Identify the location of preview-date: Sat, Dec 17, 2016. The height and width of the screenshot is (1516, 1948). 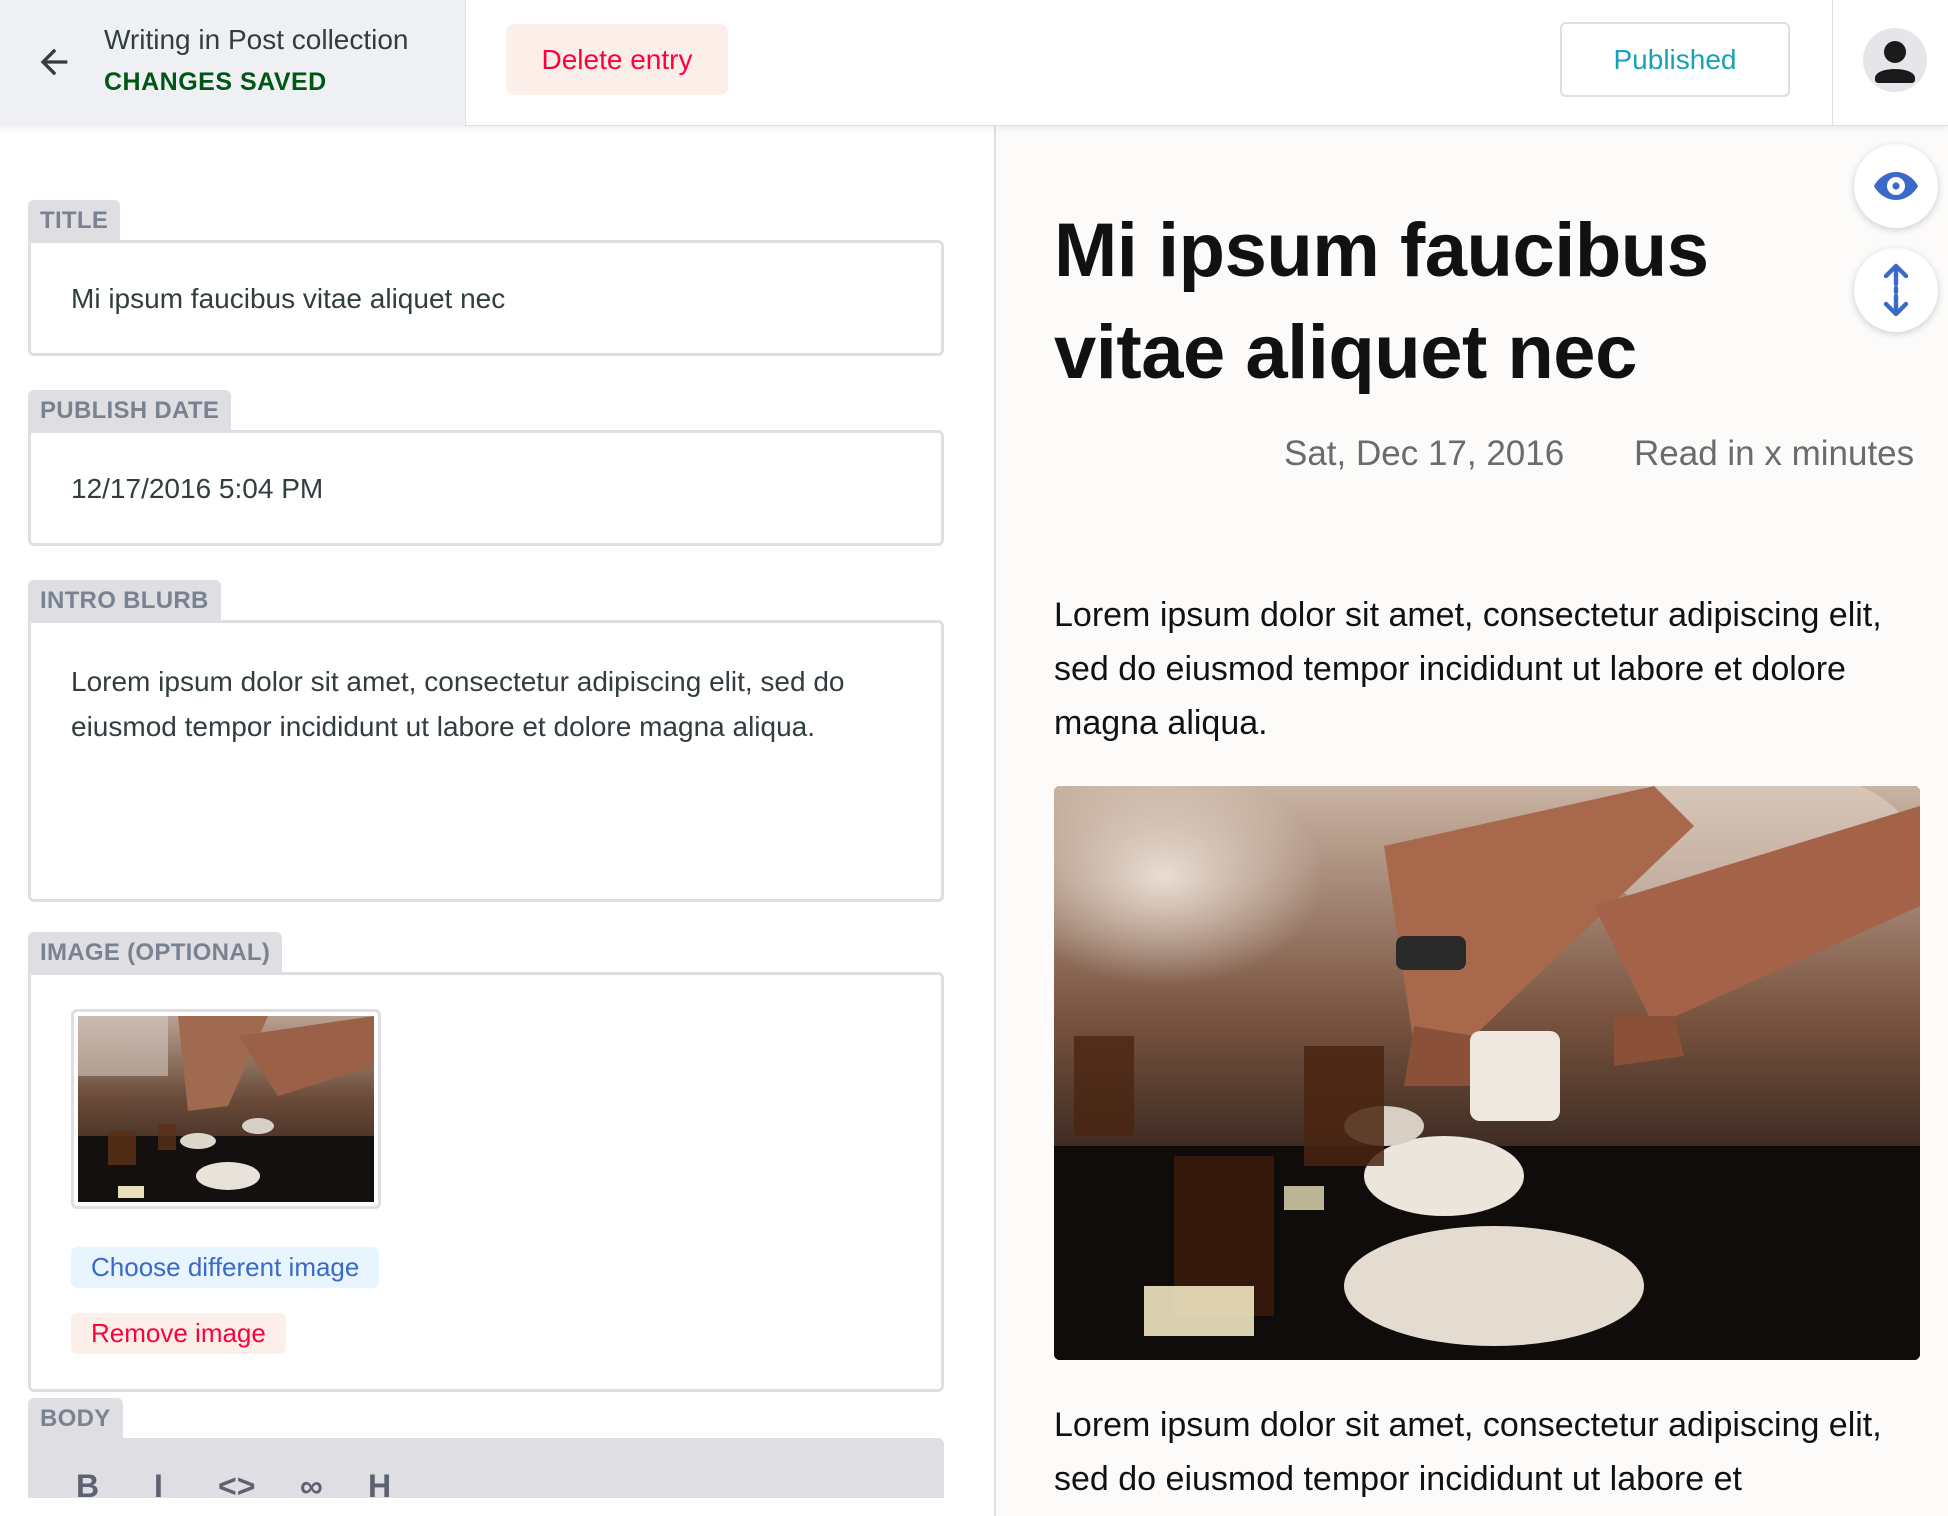
(1424, 453).